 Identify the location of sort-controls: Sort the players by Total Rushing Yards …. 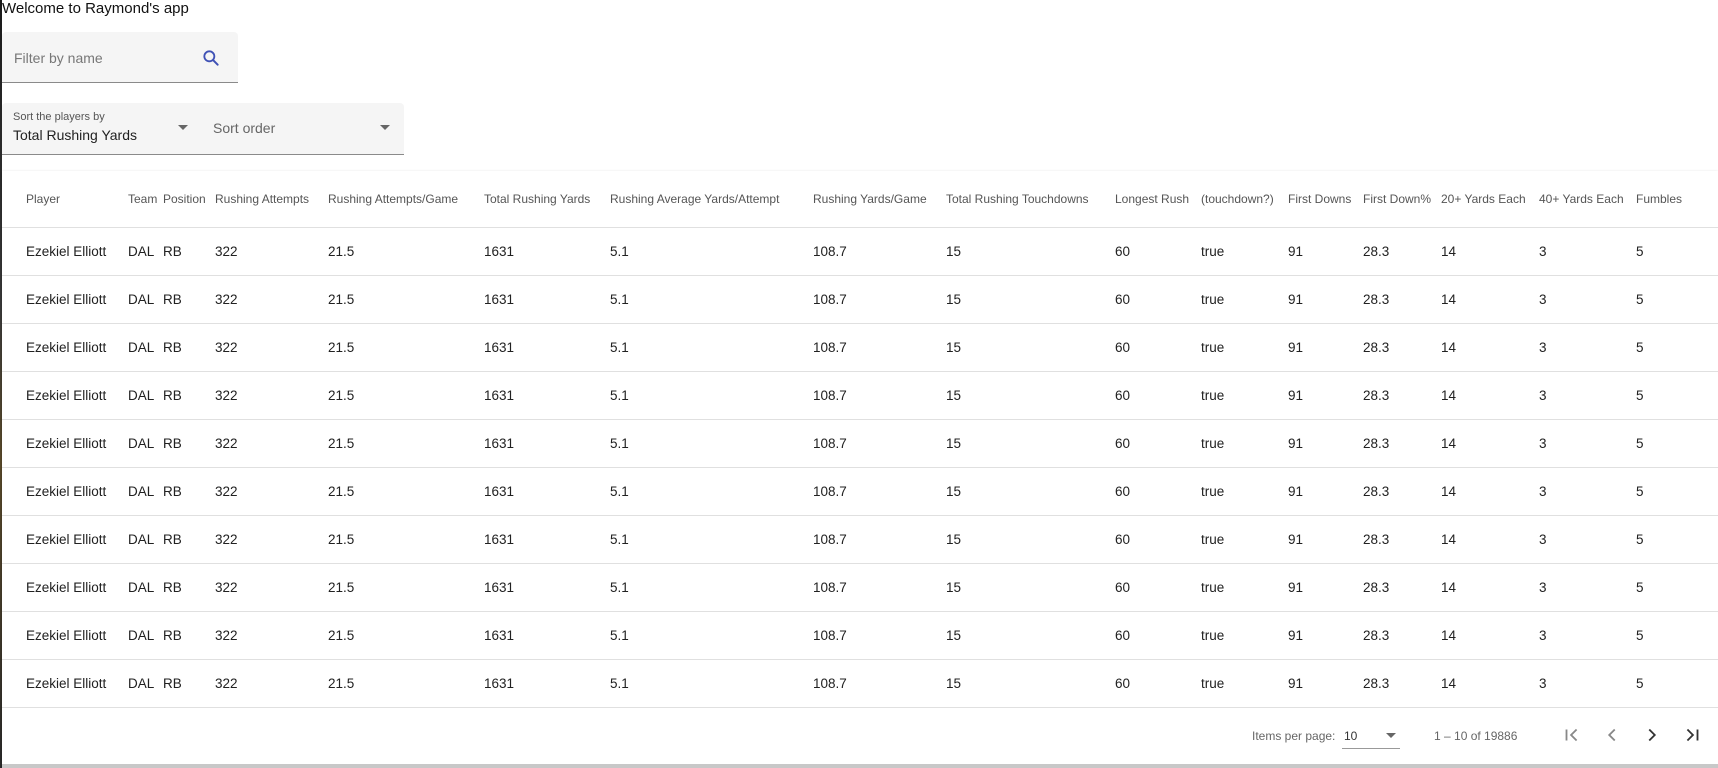
(203, 129).